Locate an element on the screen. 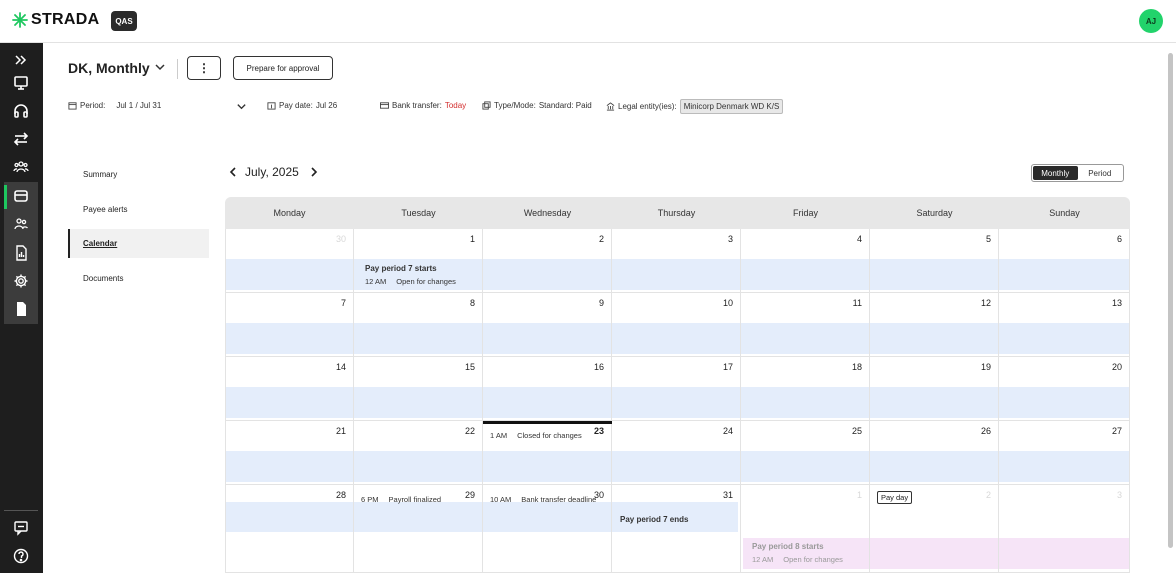  calendar-day-cell: 5 is located at coordinates (934, 261).